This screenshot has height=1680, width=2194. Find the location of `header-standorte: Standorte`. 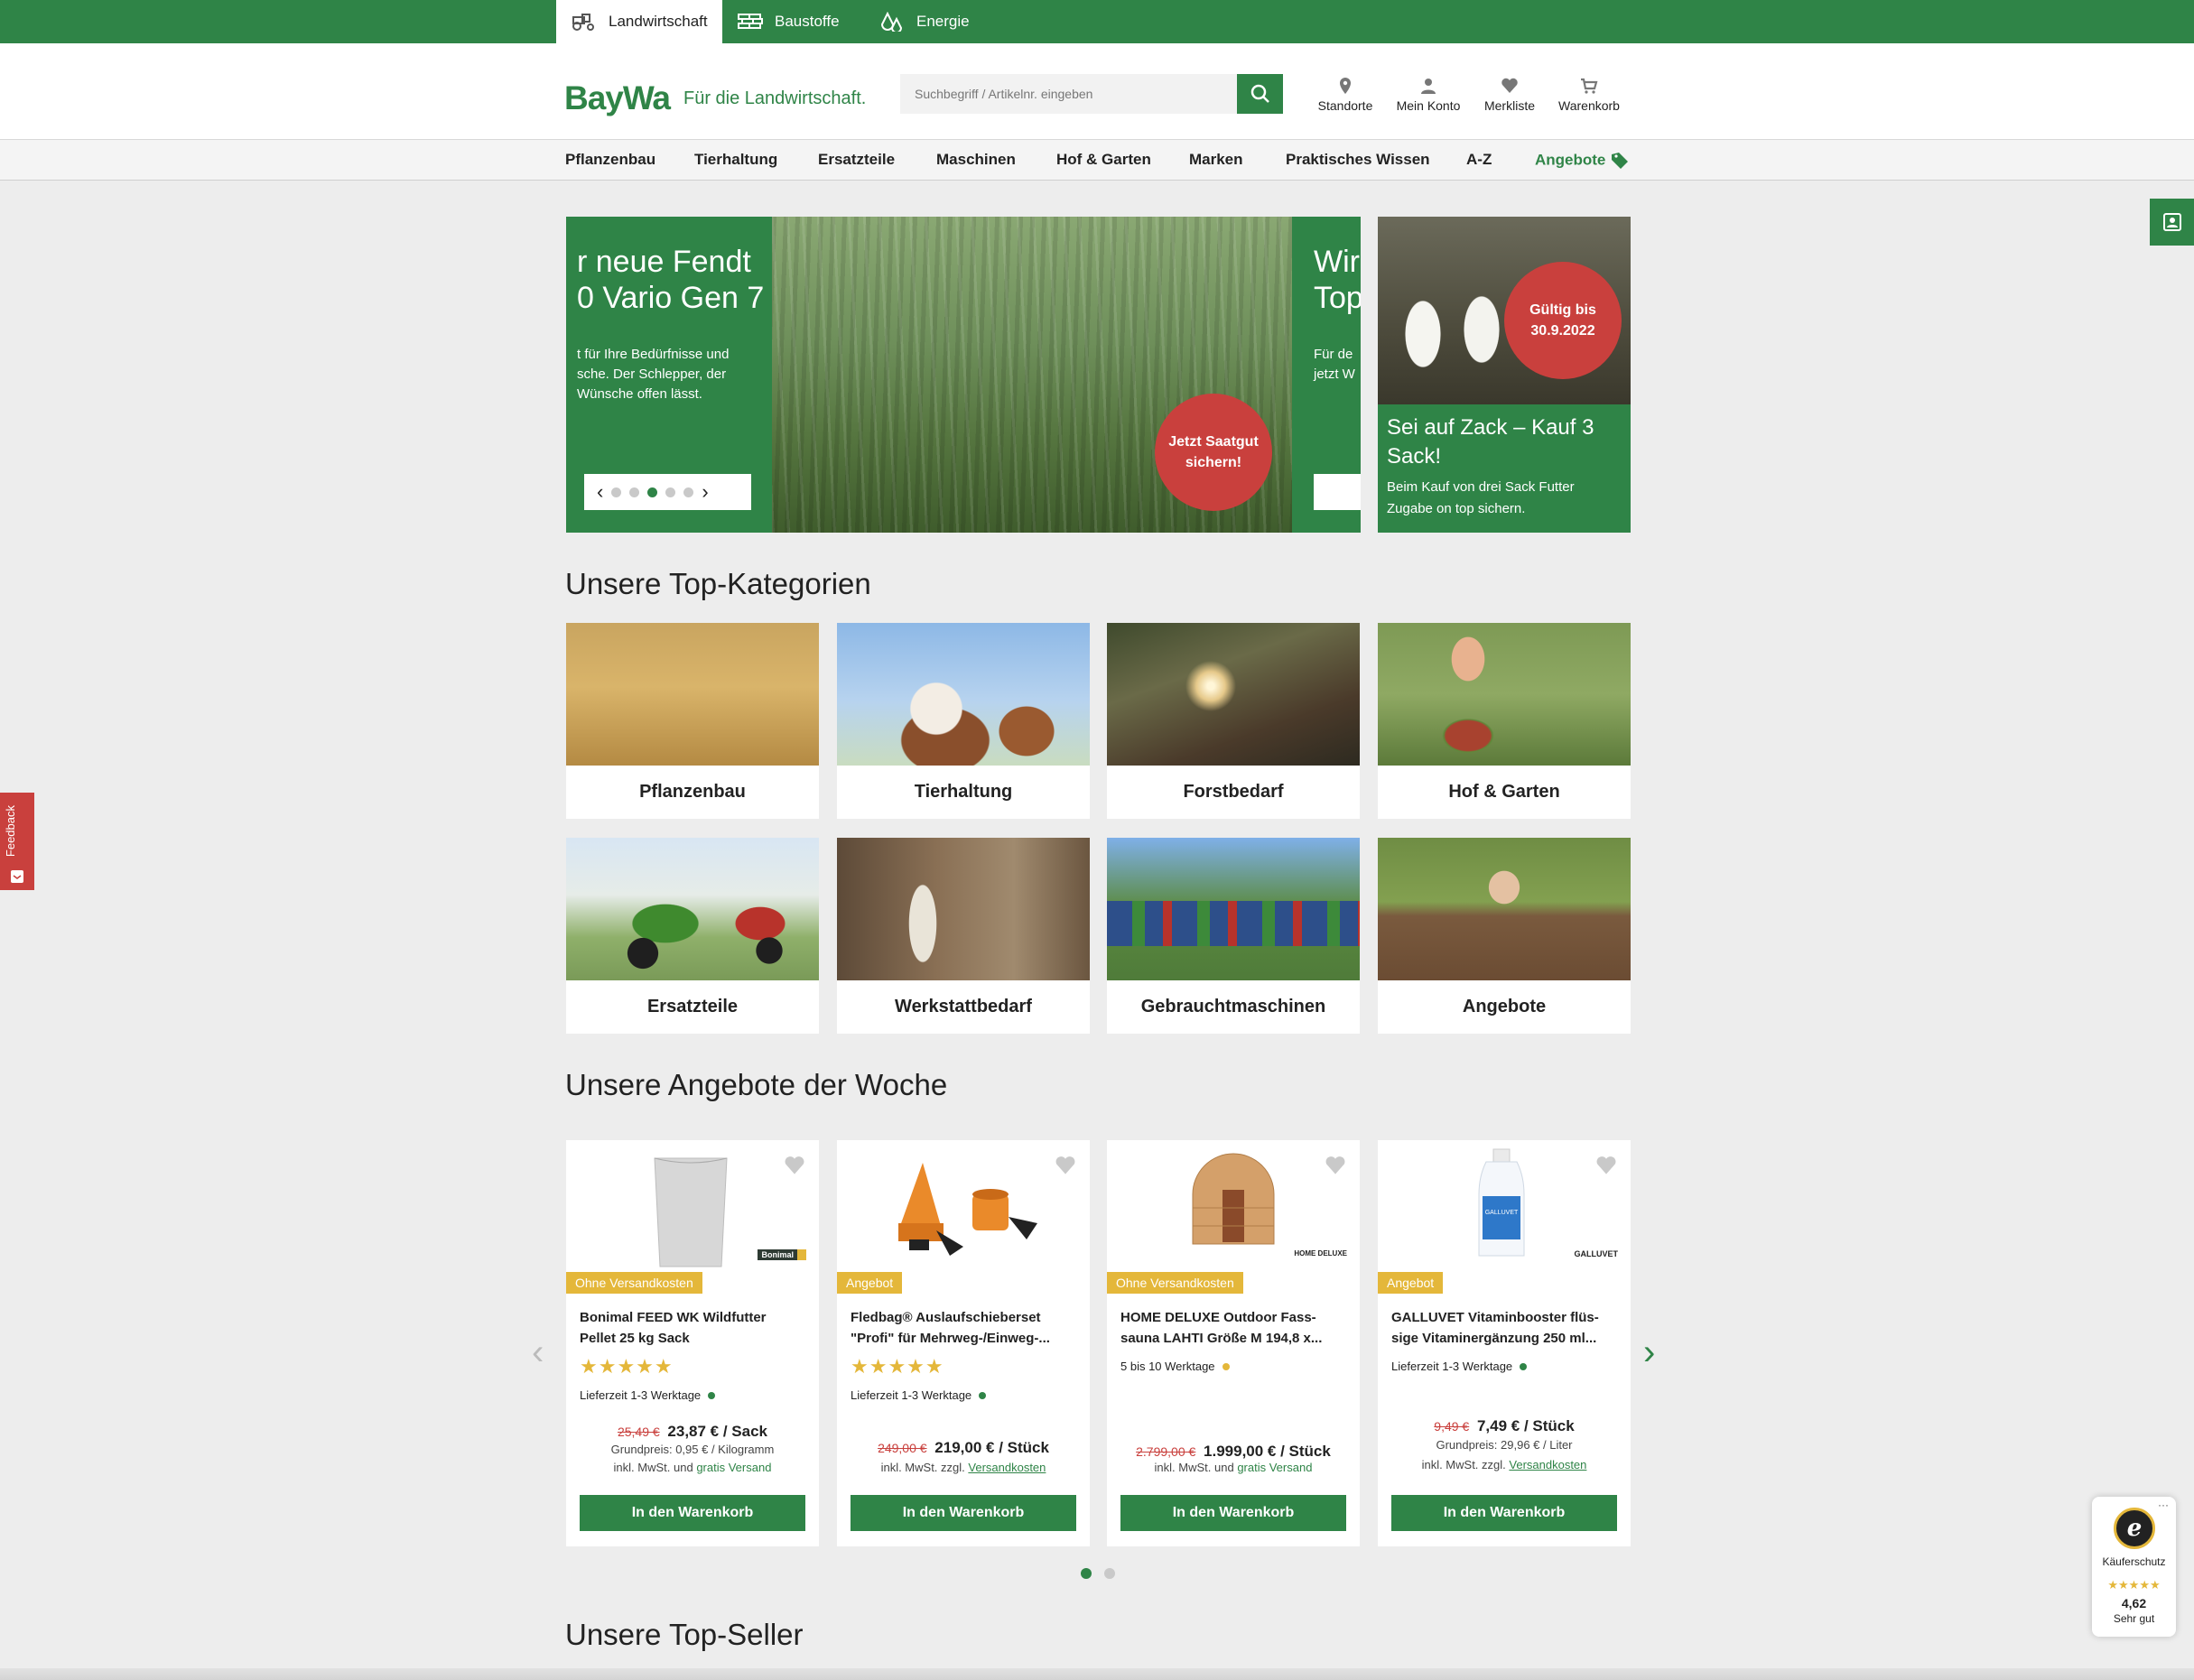

header-standorte: Standorte is located at coordinates (1345, 95).